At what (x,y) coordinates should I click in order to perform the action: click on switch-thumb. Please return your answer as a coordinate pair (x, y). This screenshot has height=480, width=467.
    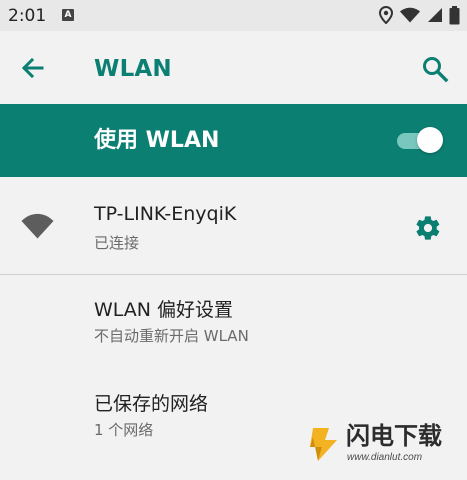
    Looking at the image, I should click on (430, 140).